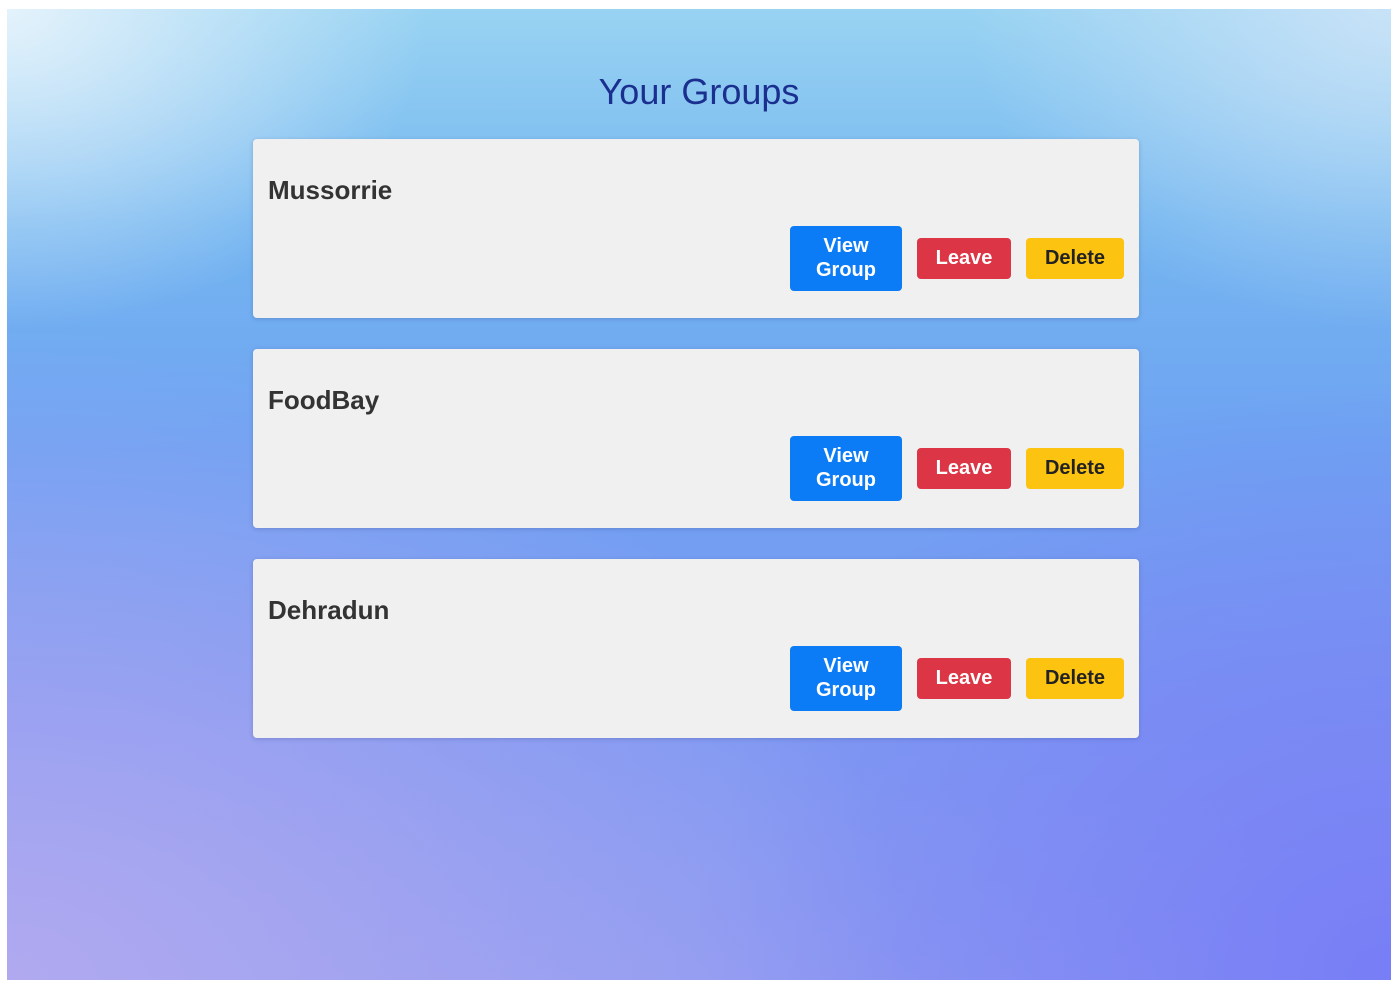  I want to click on page-title: Your Groups, so click(699, 91).